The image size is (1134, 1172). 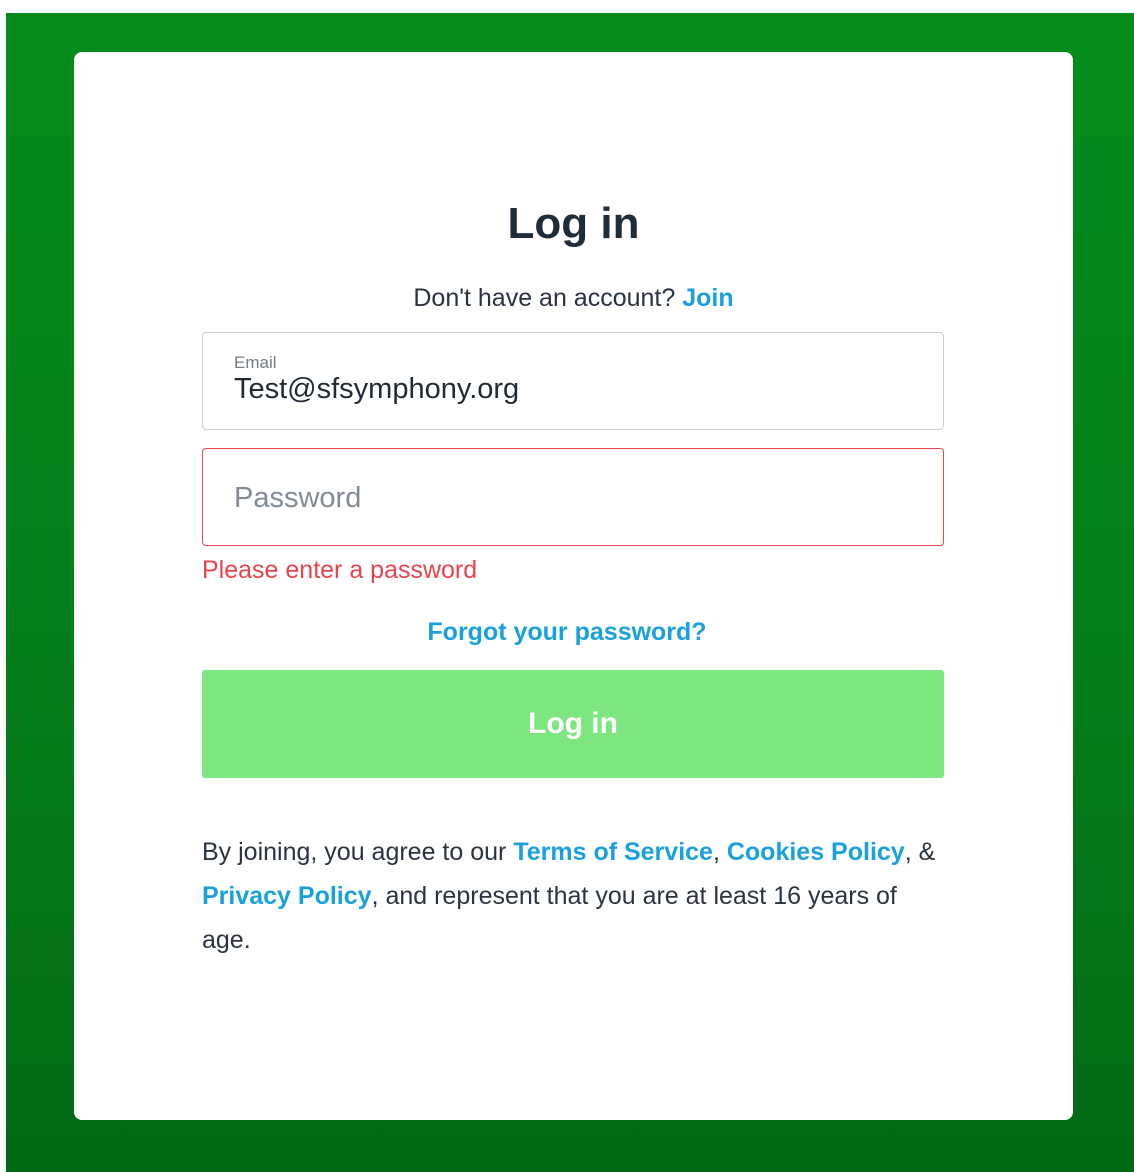 What do you see at coordinates (340, 570) in the screenshot?
I see `password-error: Please enter a password` at bounding box center [340, 570].